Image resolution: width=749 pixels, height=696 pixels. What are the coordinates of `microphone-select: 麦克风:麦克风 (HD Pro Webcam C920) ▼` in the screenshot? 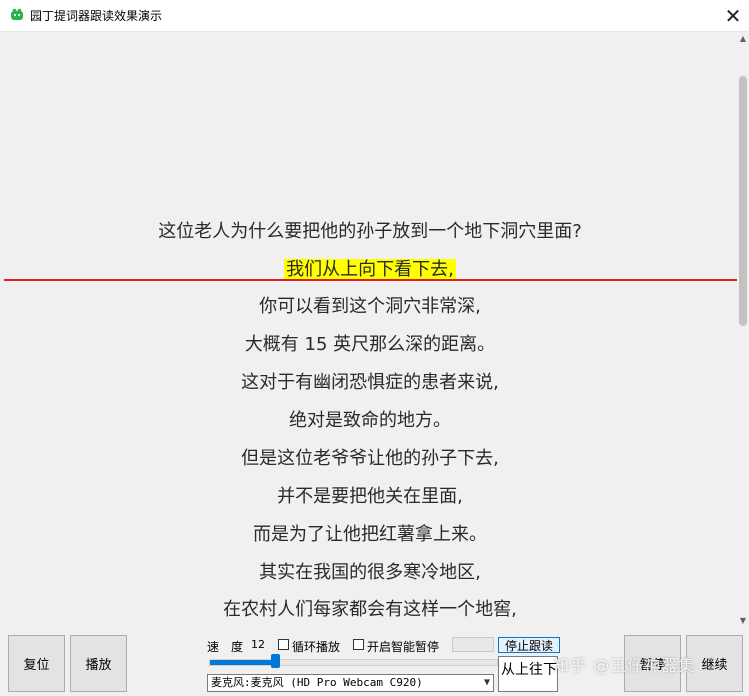 It's located at (350, 683).